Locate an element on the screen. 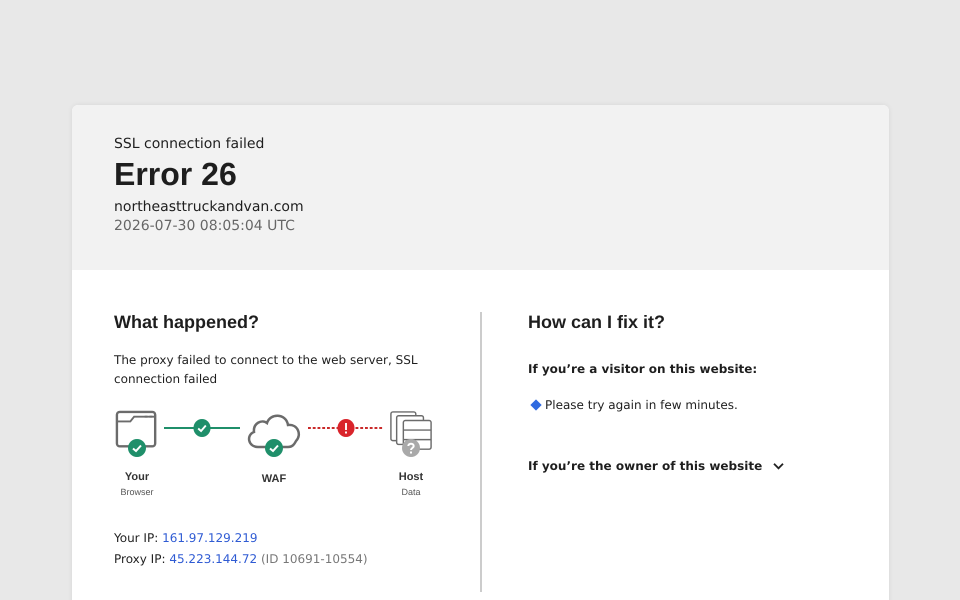  ip-label: Proxy IP: is located at coordinates (140, 559).